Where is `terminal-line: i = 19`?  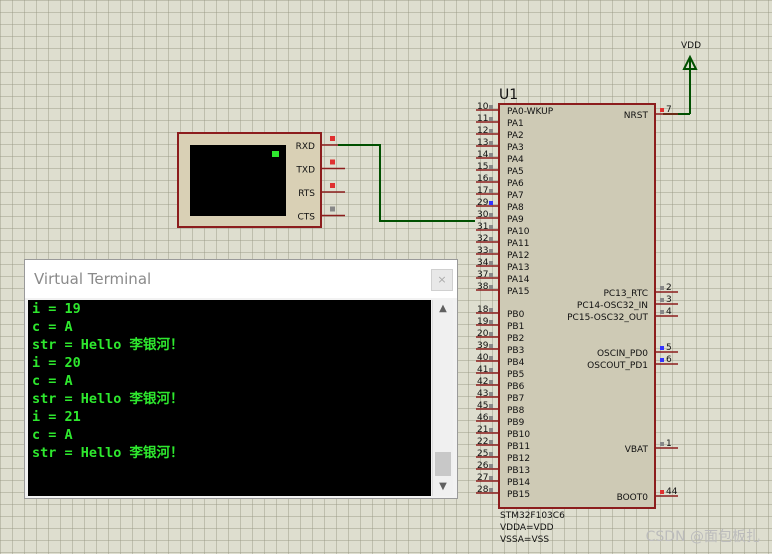 terminal-line: i = 19 is located at coordinates (56, 309).